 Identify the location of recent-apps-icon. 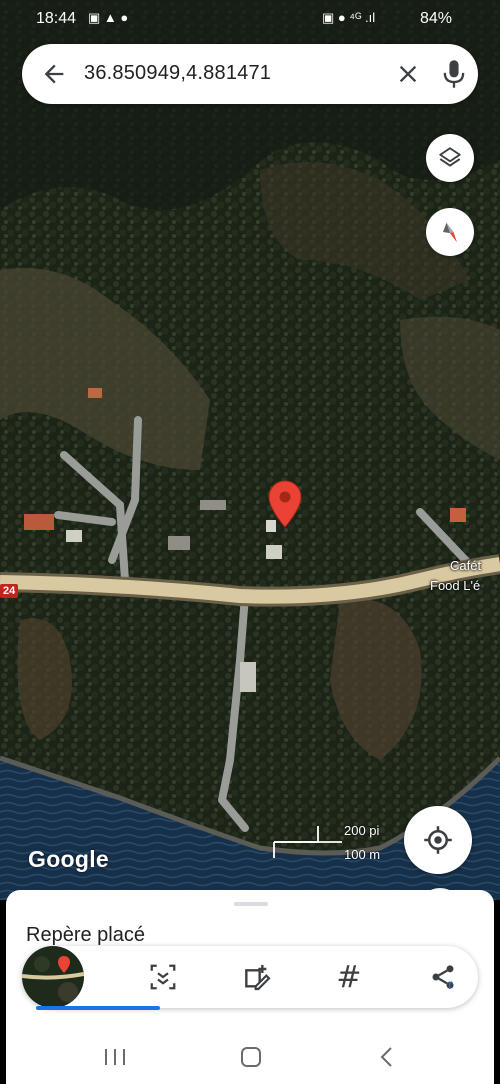
(115, 1057).